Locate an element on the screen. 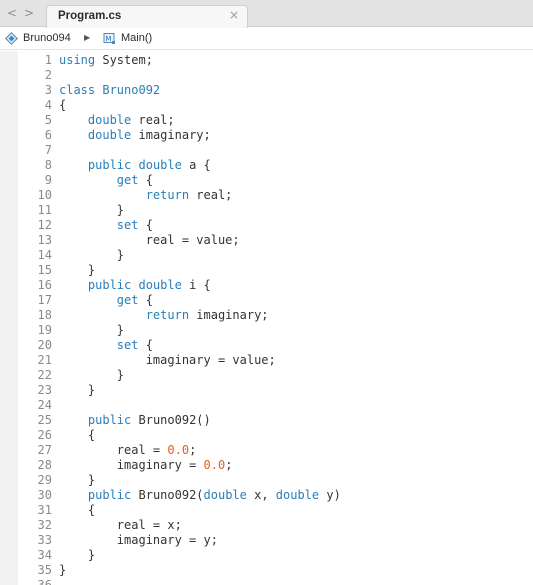 The height and width of the screenshot is (585, 533). code-text: return imaginary; is located at coordinates (164, 315).